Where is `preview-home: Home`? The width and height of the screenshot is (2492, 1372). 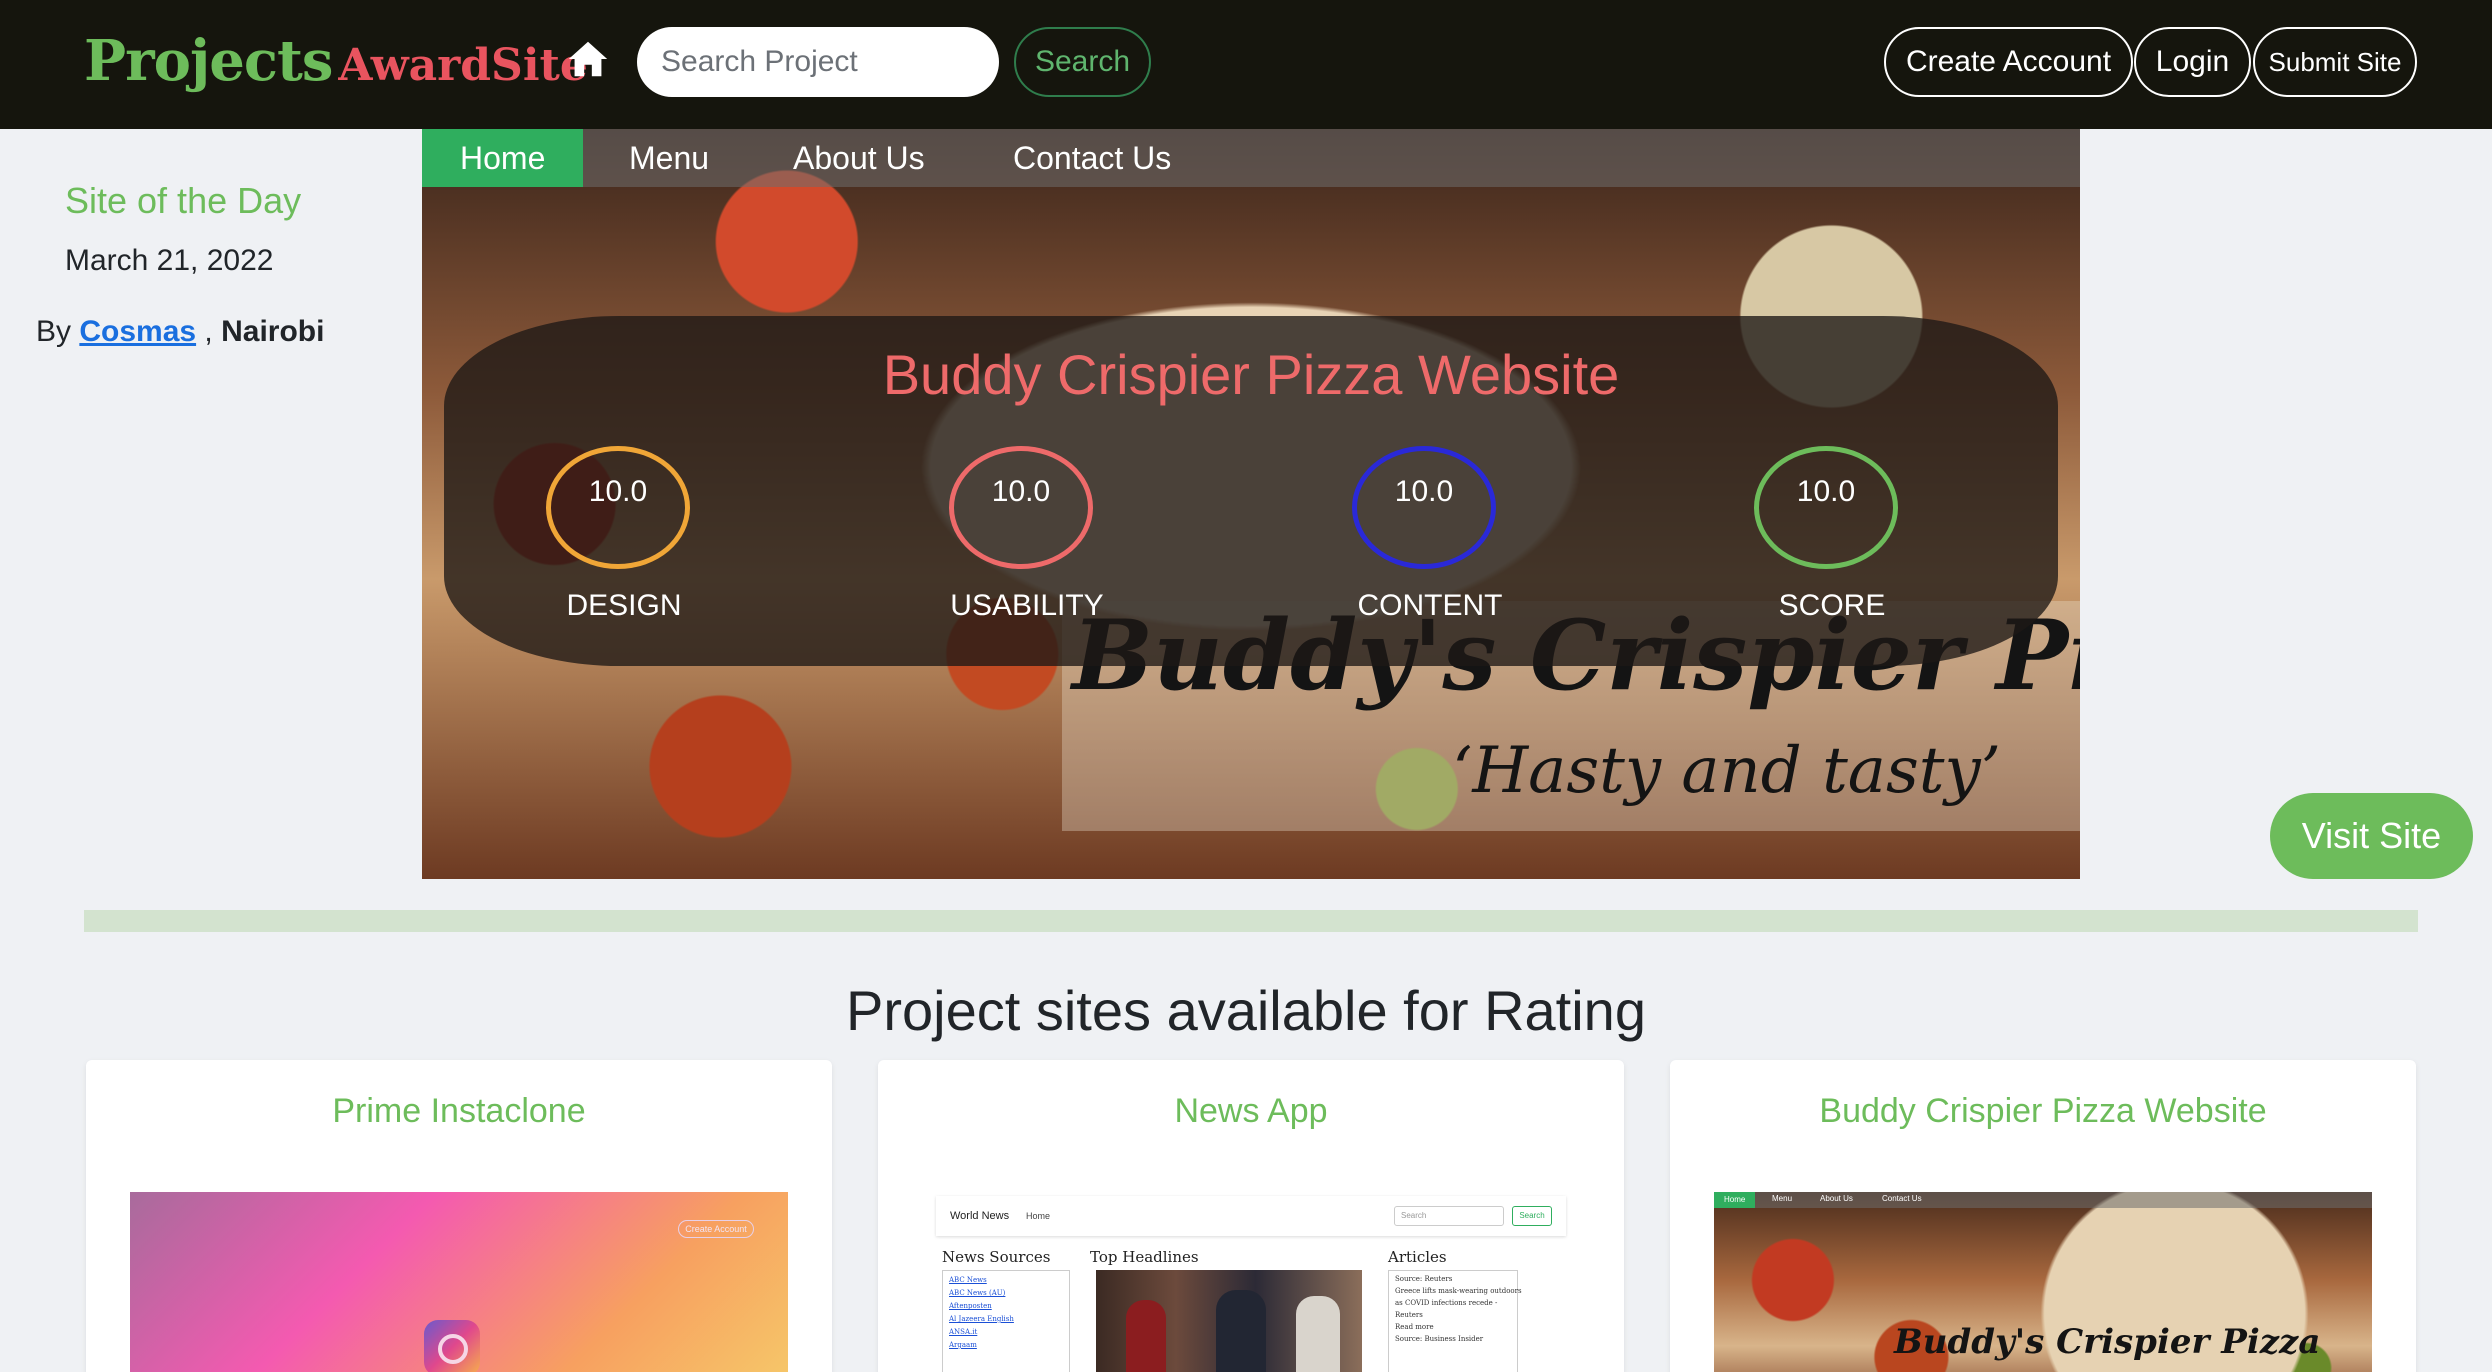
preview-home: Home is located at coordinates (1038, 1216).